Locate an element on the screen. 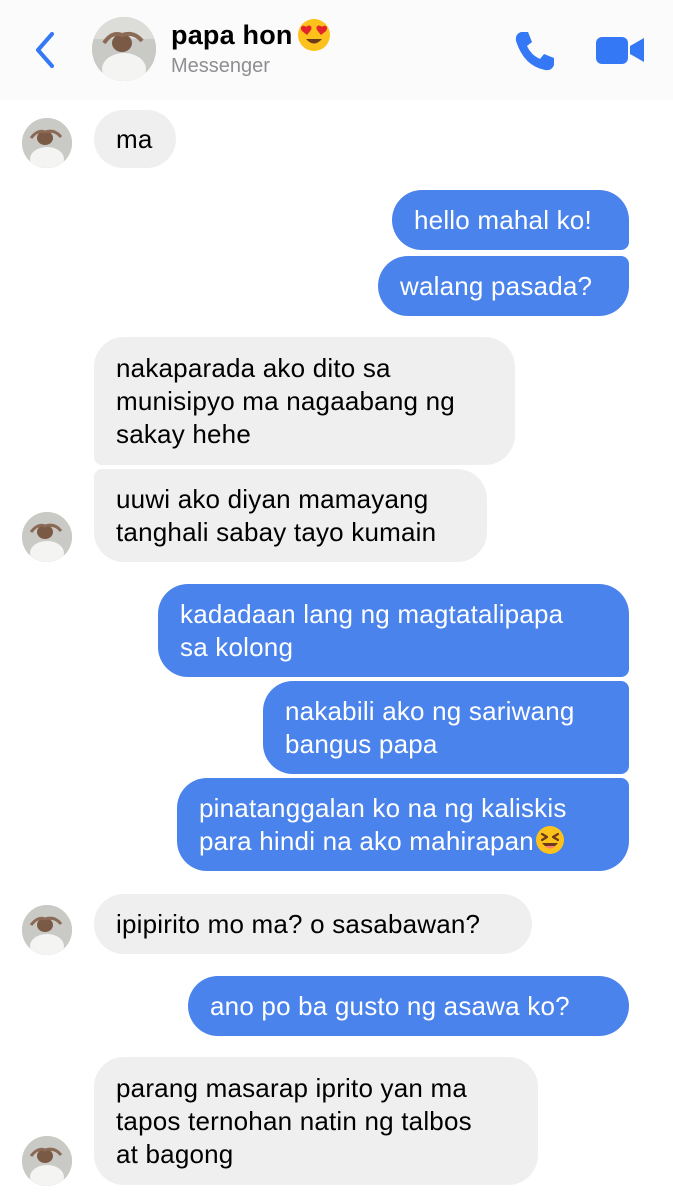 The height and width of the screenshot is (1200, 673). message-text-line: tapos ternohan natin ng talbos is located at coordinates (294, 1120).